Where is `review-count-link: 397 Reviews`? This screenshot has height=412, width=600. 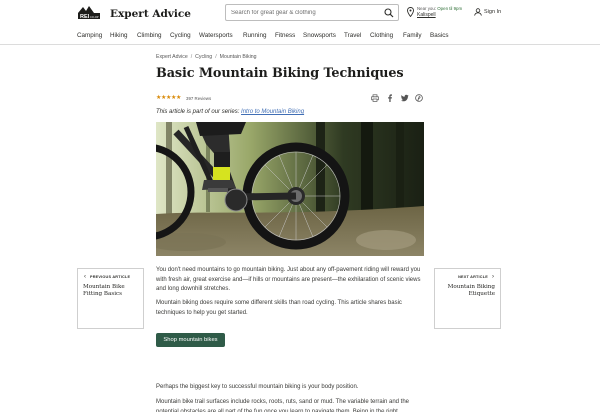
review-count-link: 397 Reviews is located at coordinates (198, 98).